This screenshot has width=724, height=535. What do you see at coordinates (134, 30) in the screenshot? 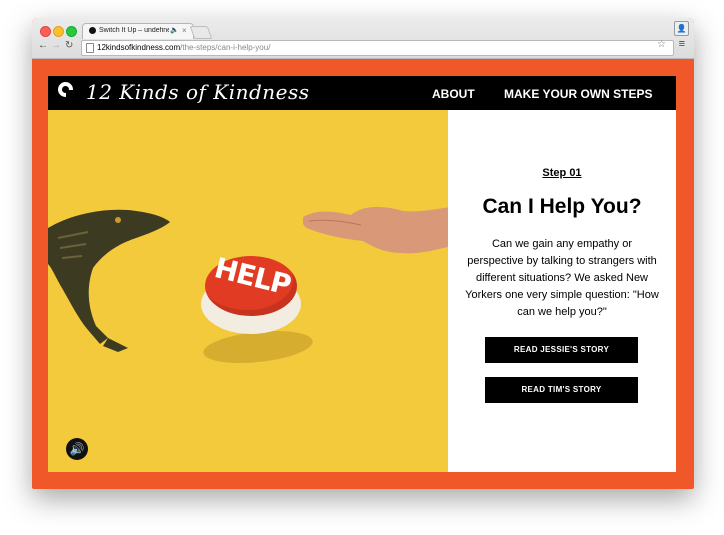
I see `tab-title: Switch It Up – undefine` at bounding box center [134, 30].